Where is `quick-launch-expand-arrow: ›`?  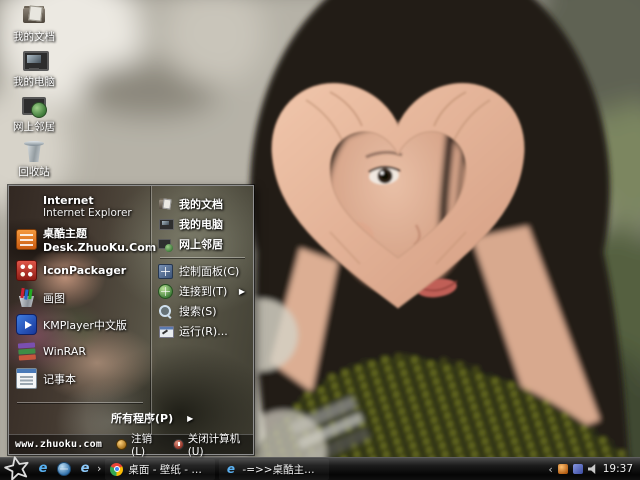
quick-launch-expand-arrow: › is located at coordinates (99, 469).